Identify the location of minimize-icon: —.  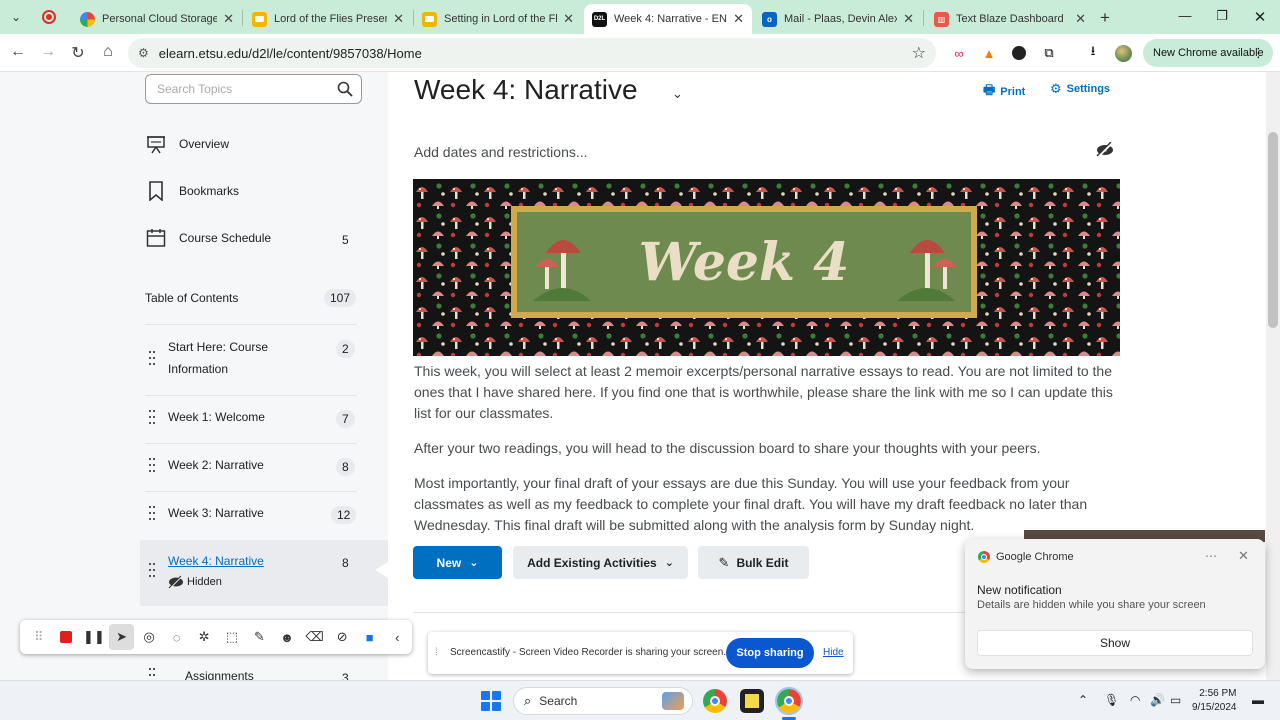
(1185, 15).